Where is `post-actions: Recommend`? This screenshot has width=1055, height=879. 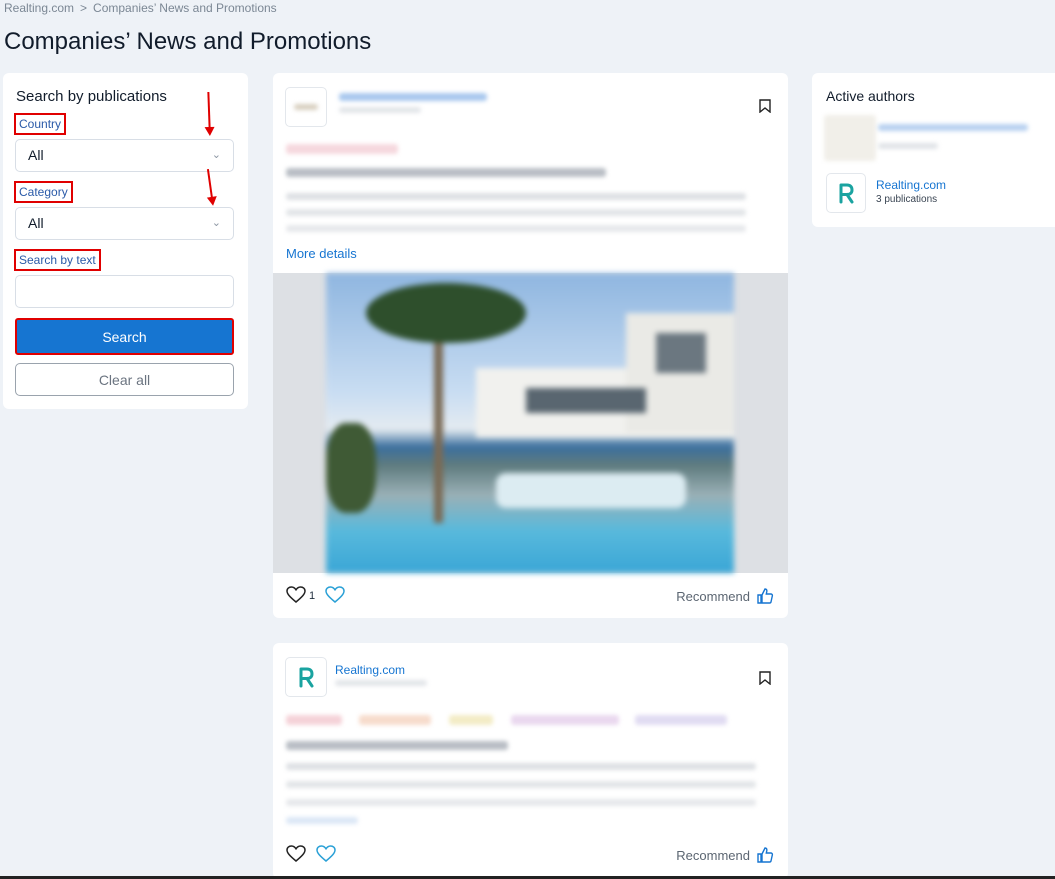 post-actions: Recommend is located at coordinates (530, 858).